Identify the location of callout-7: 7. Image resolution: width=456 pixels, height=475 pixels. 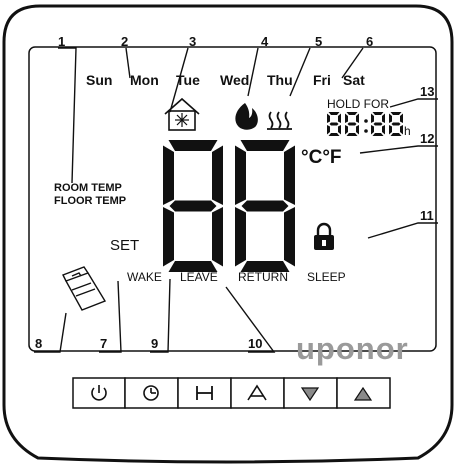
(103, 343).